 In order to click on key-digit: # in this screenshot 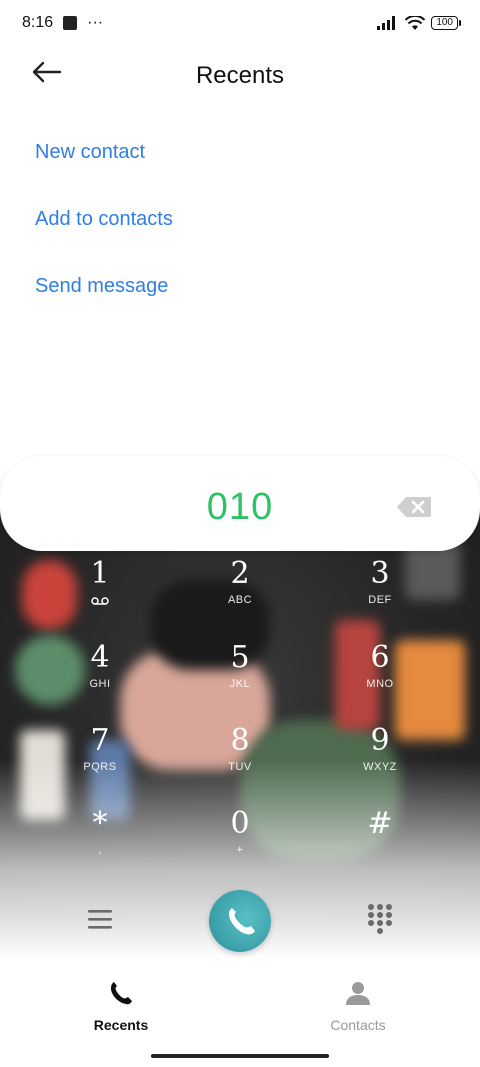, I will do `click(380, 823)`.